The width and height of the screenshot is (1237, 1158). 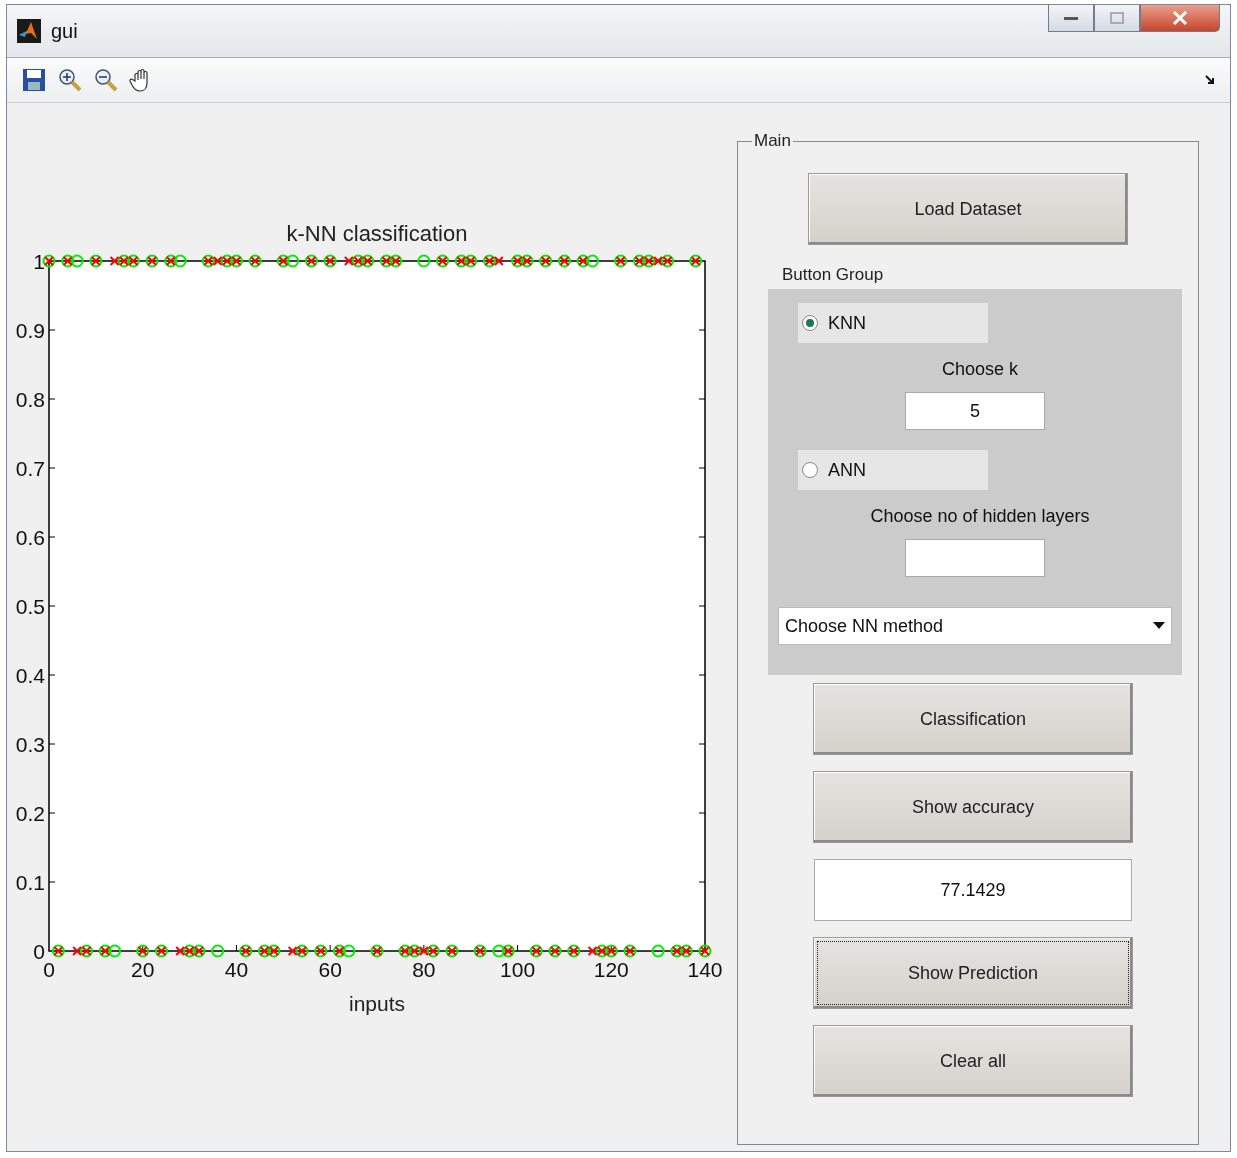 I want to click on x-tick: 40, so click(x=236, y=962).